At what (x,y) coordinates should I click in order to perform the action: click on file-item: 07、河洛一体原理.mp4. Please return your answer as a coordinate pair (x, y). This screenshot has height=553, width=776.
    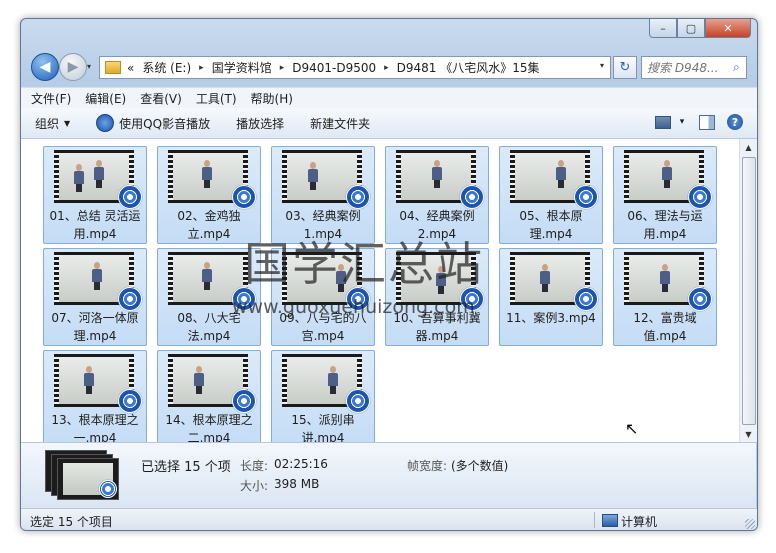
    Looking at the image, I should click on (95, 297).